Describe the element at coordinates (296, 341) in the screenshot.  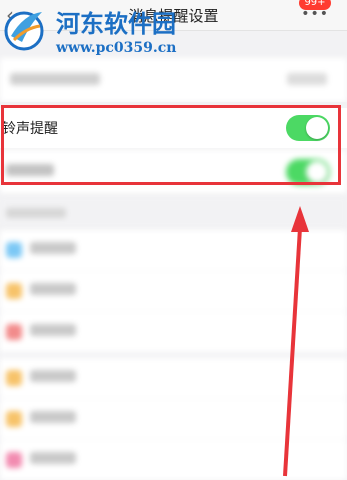
I see `red-arrow-annotation` at that location.